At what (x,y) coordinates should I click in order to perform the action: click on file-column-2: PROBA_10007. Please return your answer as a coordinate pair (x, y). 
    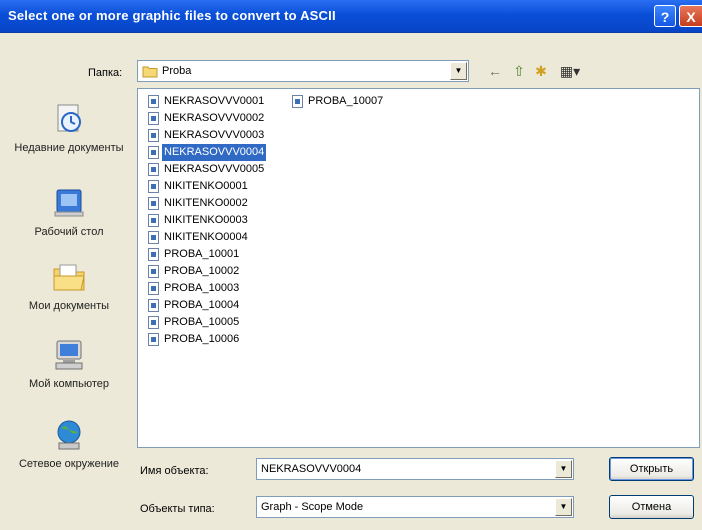
    Looking at the image, I should click on (361, 101).